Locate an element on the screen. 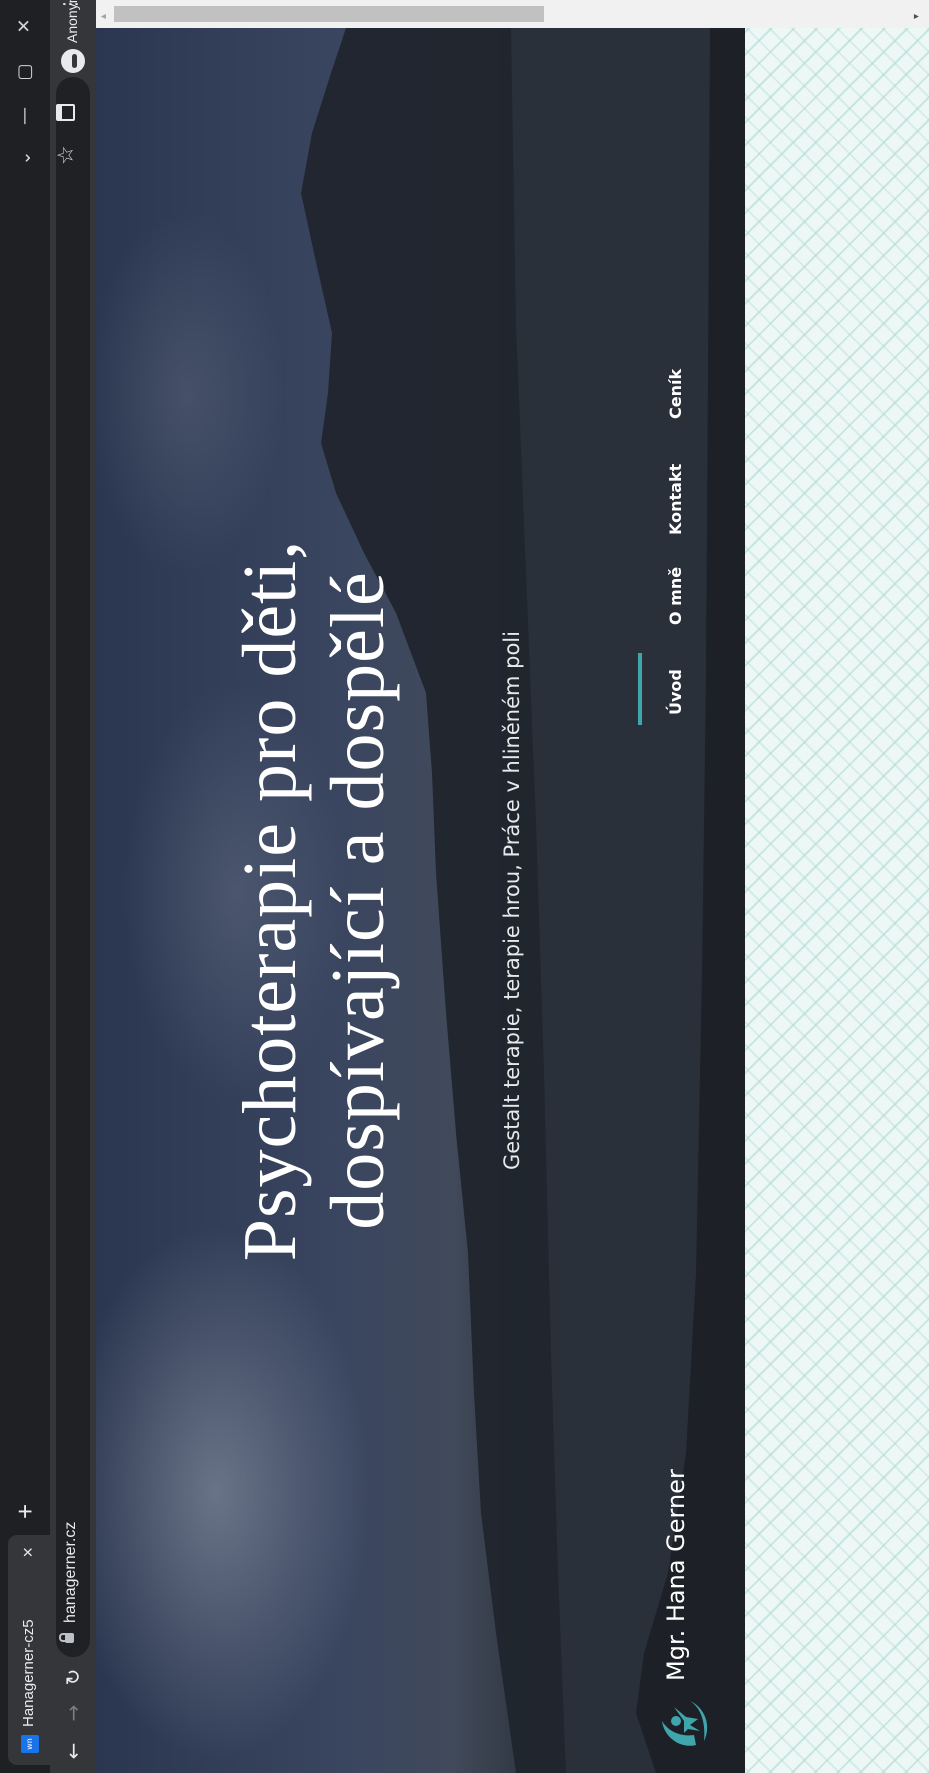 This screenshot has height=1773, width=929. brand-name: Mgr. Hana Gerner is located at coordinates (676, 1575).